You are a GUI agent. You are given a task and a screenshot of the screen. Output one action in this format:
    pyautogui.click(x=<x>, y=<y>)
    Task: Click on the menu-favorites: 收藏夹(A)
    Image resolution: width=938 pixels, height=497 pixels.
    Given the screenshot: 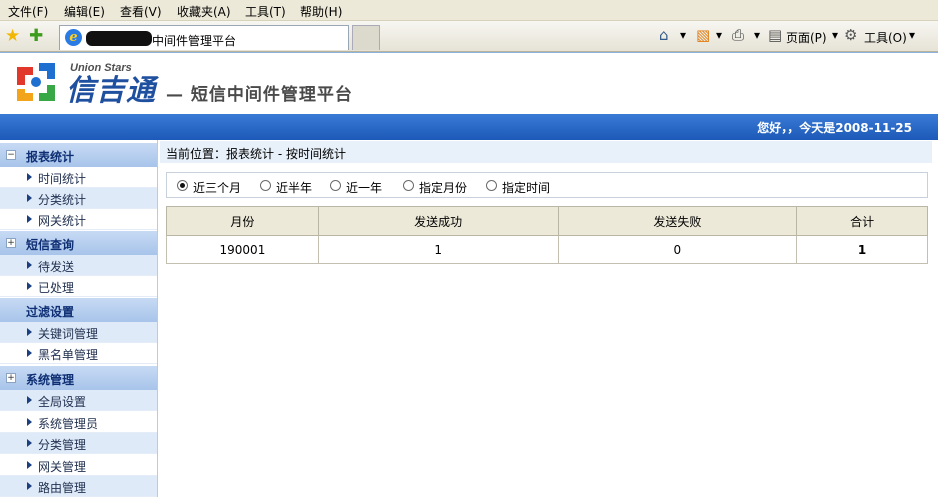 What is the action you would take?
    pyautogui.click(x=204, y=11)
    